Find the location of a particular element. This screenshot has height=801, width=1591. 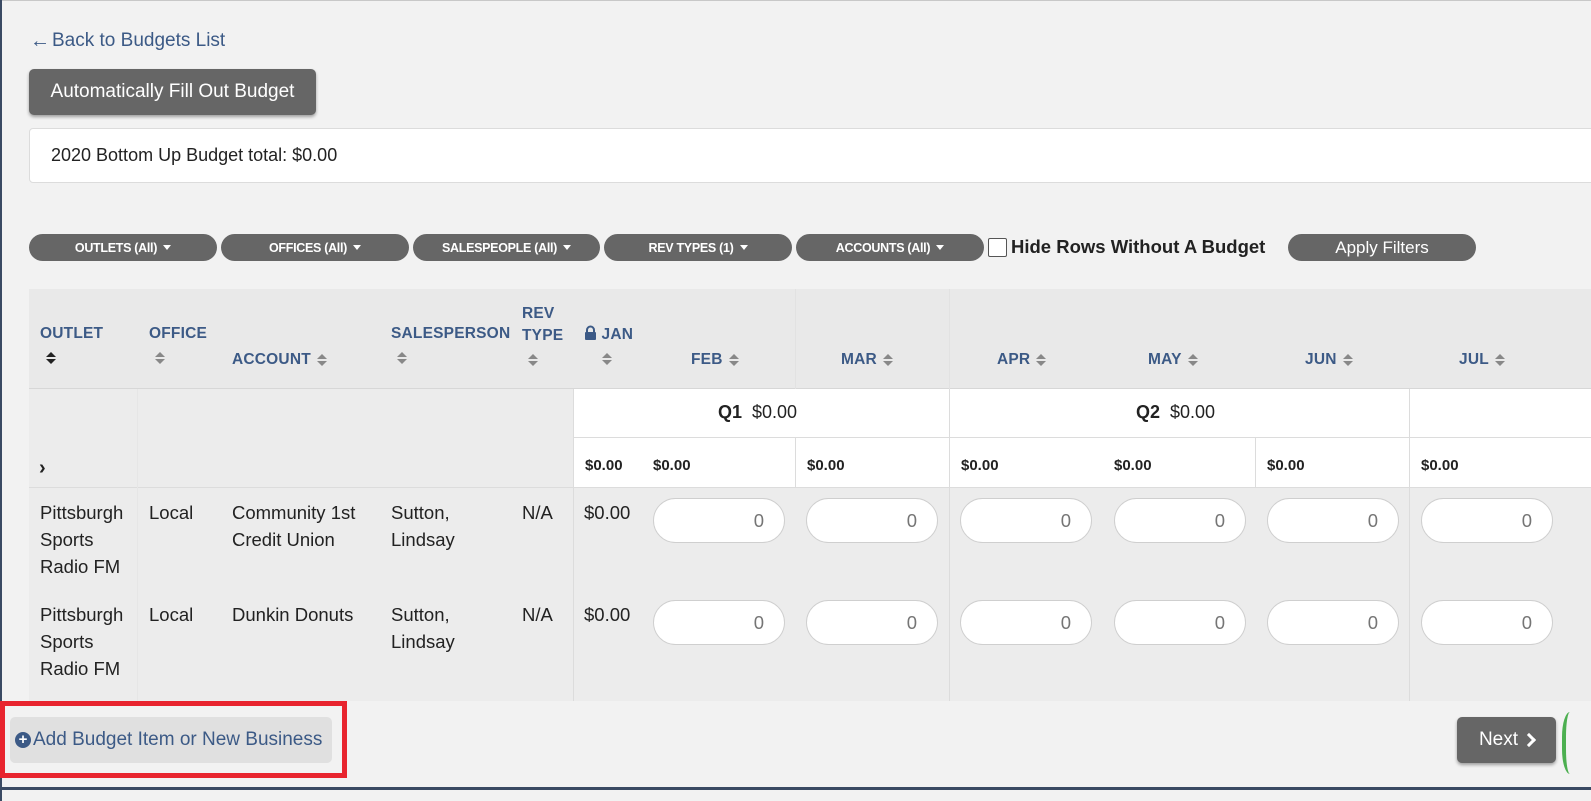

hide-rows-label: Hide Rows Without A Budget is located at coordinates (1138, 246).